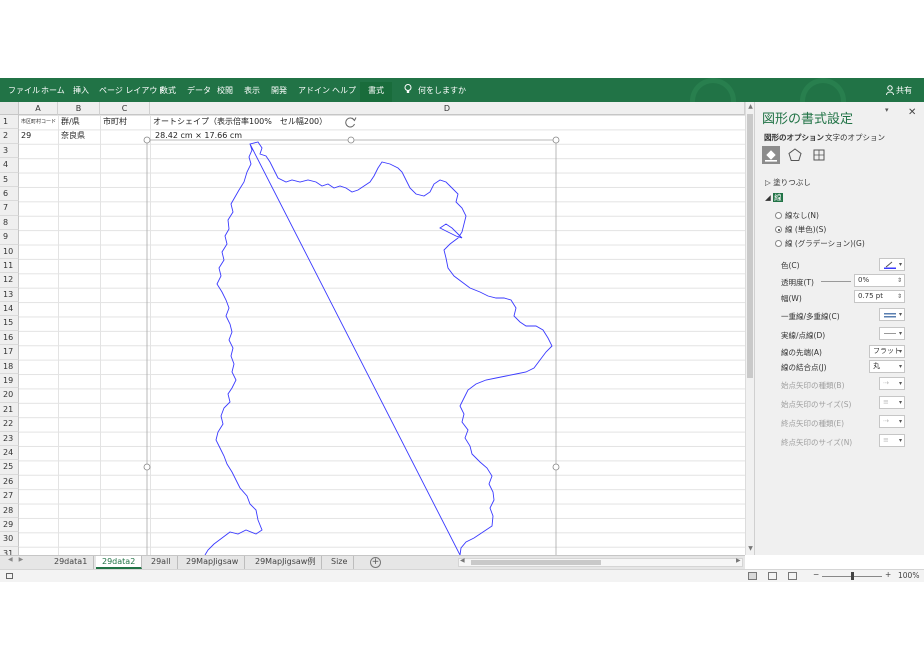  I want to click on sheet-tab-29mapjigsaw: 29MapJigsaw, so click(213, 562).